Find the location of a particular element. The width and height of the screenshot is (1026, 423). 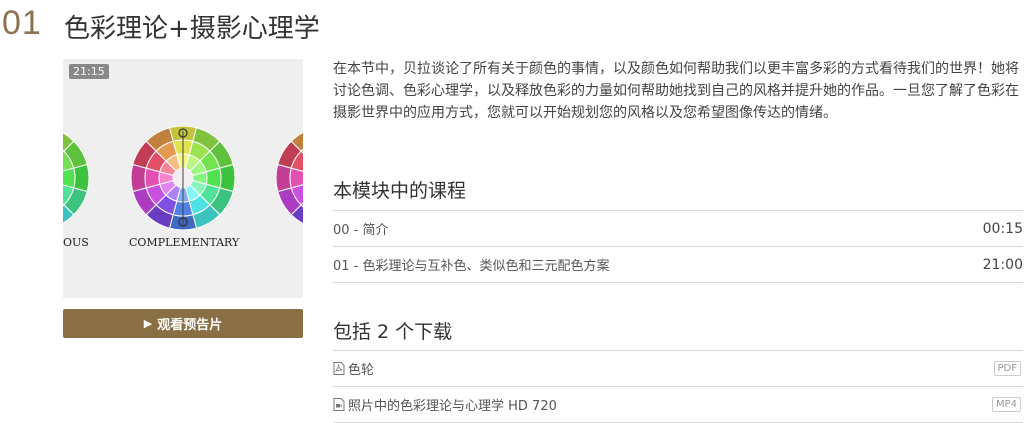

download-title: 照片中的色彩理论与心理学 HD 720 is located at coordinates (452, 406).